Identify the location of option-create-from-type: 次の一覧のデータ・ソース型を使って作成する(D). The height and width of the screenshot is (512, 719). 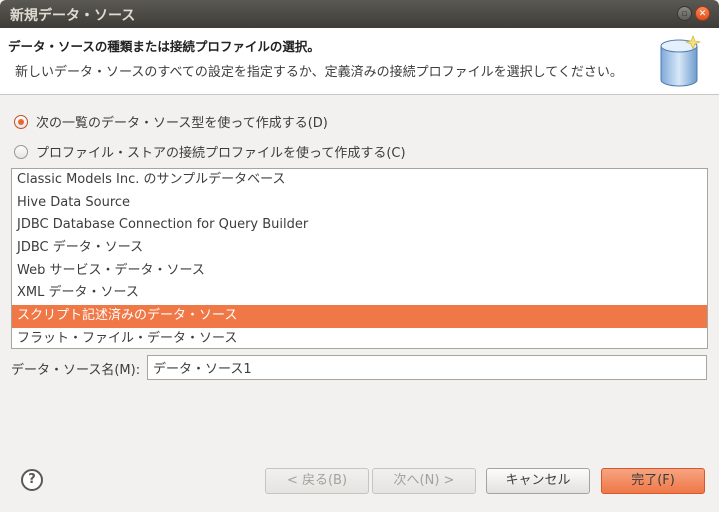
(171, 121).